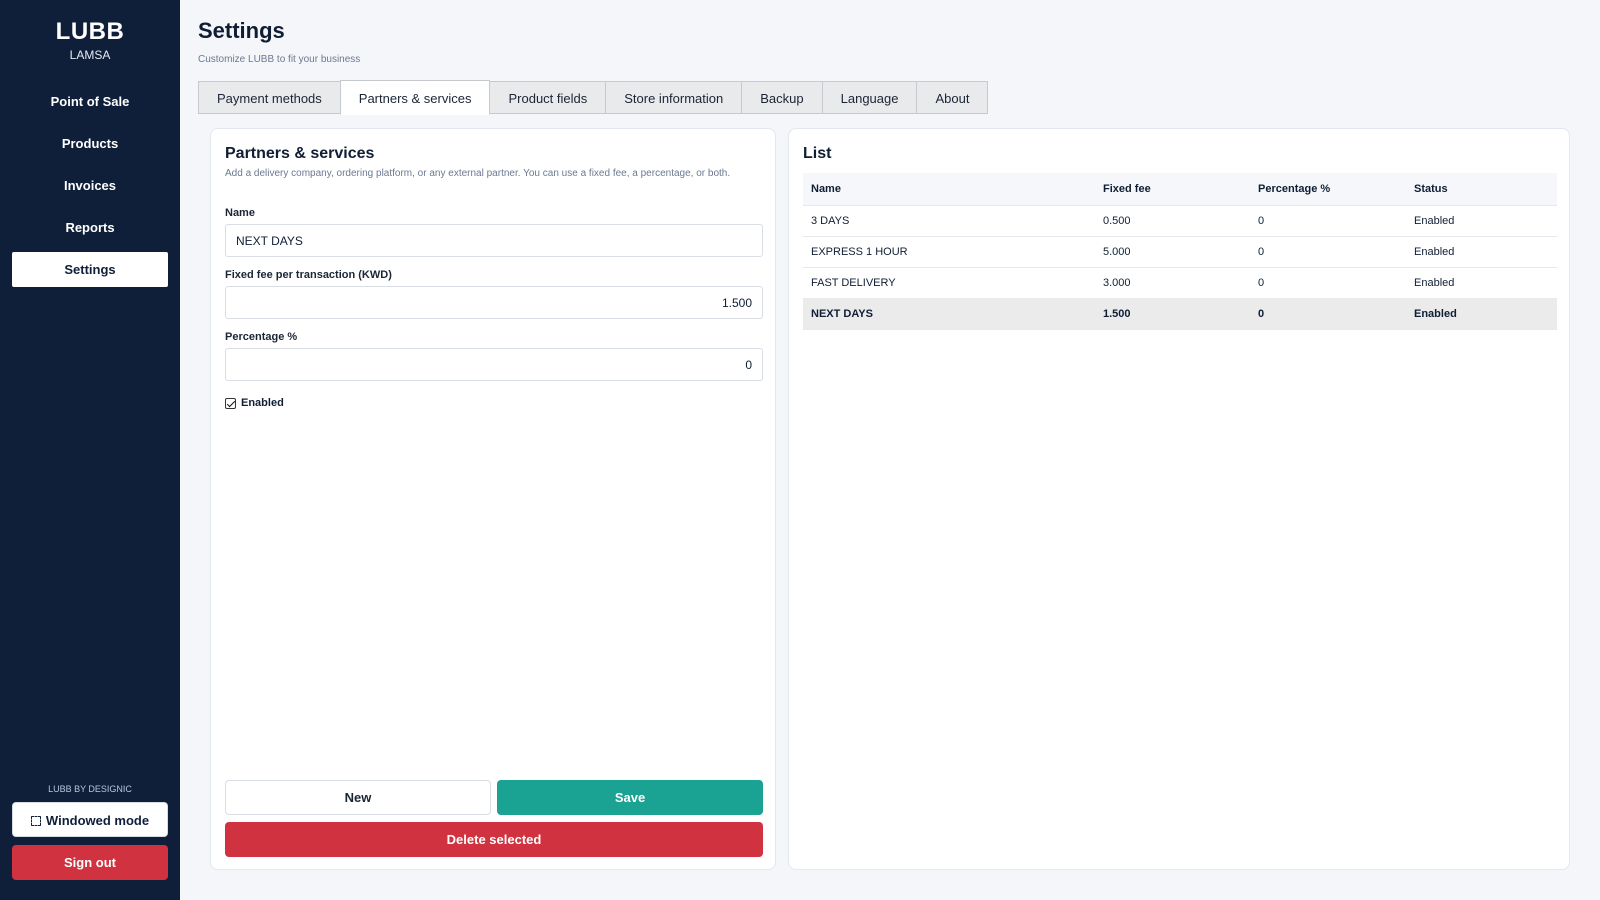 The image size is (1600, 900). What do you see at coordinates (782, 97) in the screenshot?
I see `tab-backup: Backup` at bounding box center [782, 97].